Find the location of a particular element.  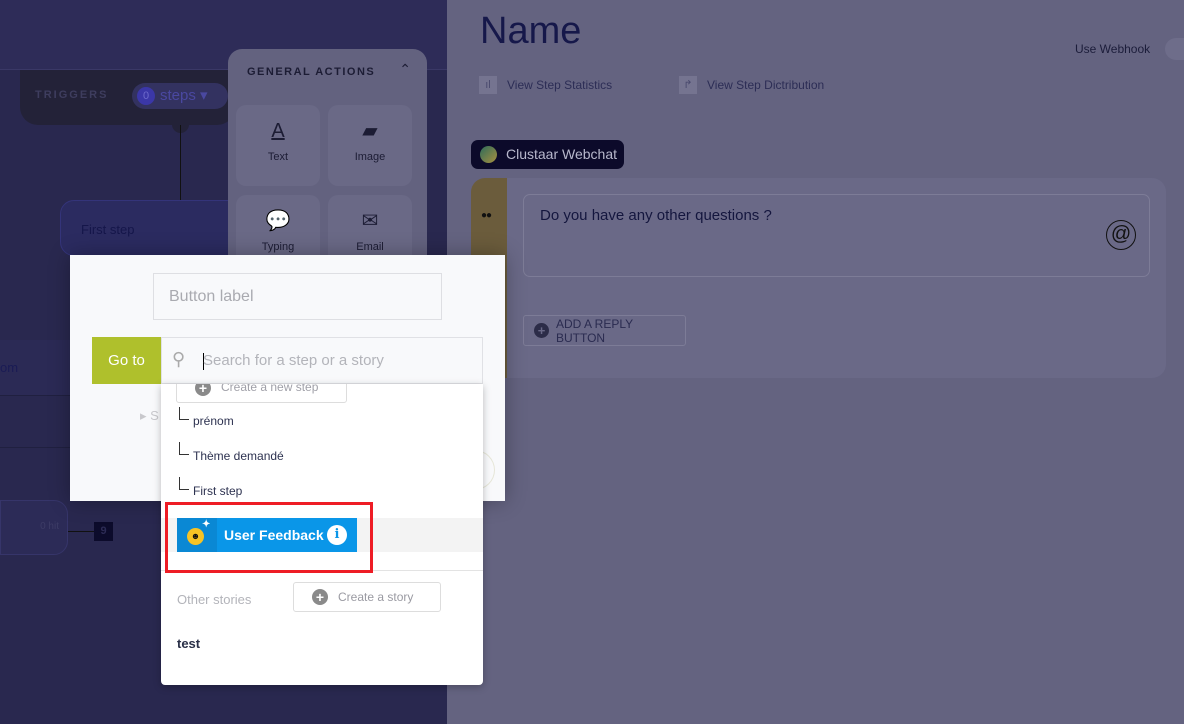

bar-chart-icon: ıl is located at coordinates (488, 85).